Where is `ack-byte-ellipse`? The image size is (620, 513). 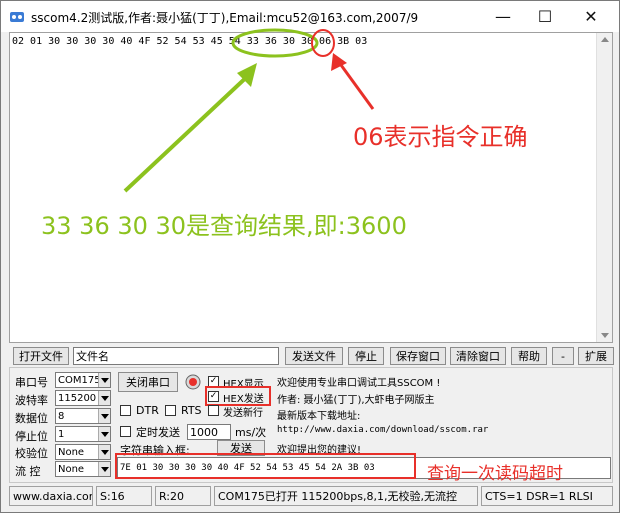
ack-byte-ellipse is located at coordinates (323, 43).